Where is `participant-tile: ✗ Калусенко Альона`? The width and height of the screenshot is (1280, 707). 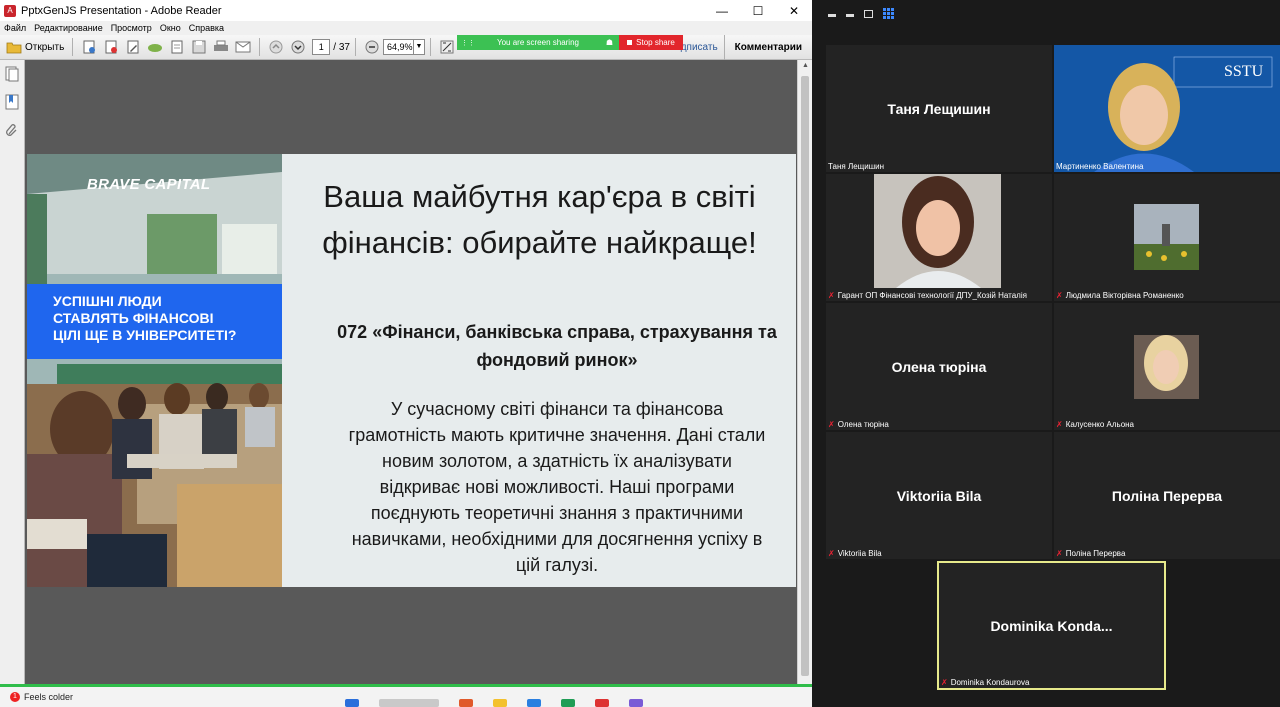 participant-tile: ✗ Калусенко Альона is located at coordinates (1167, 366).